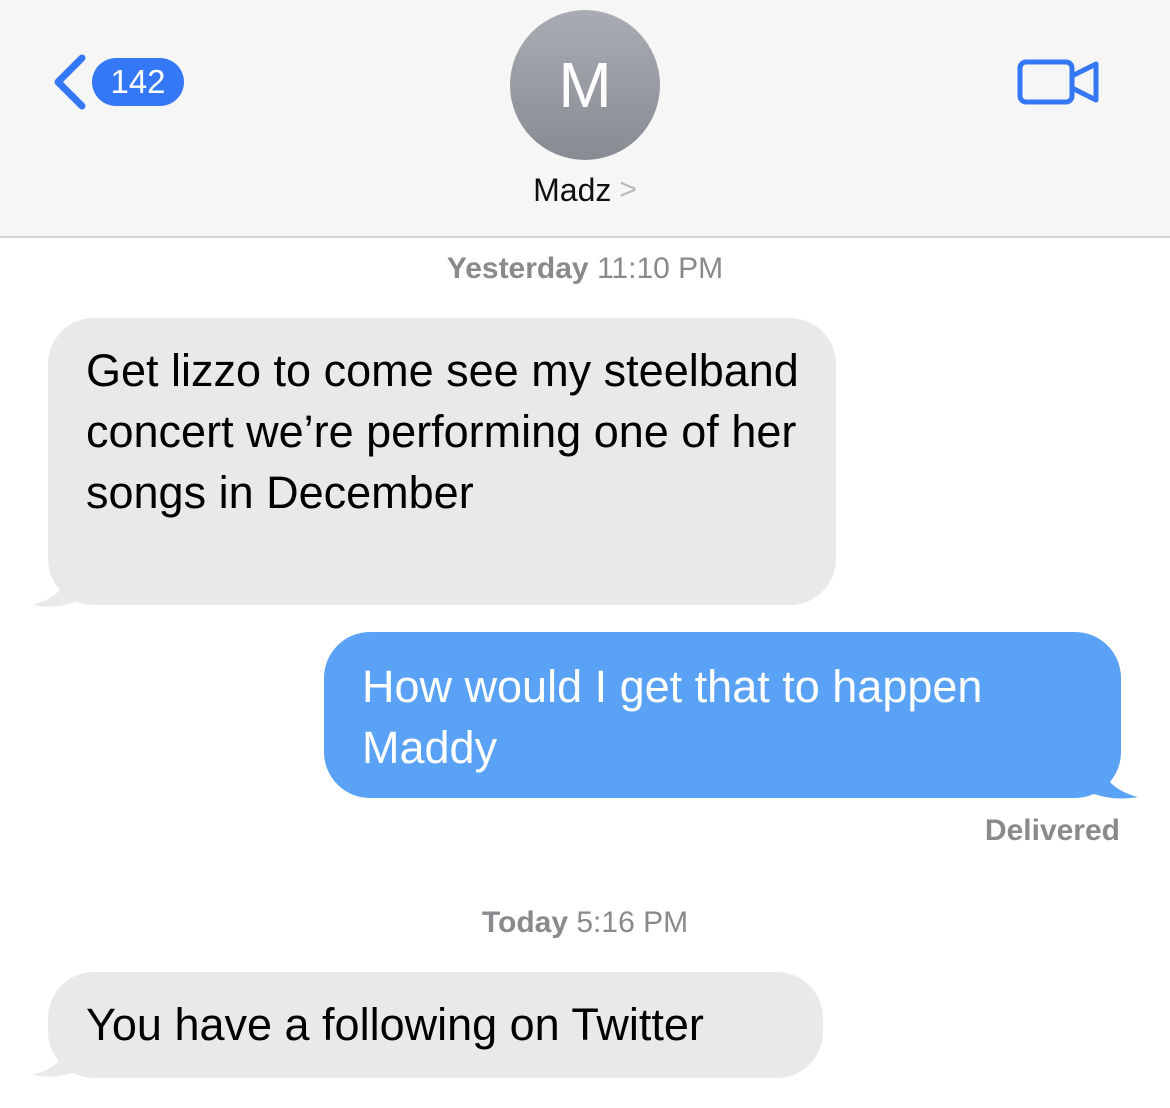  What do you see at coordinates (660, 268) in the screenshot?
I see `timestamp-time: 11:10 PM` at bounding box center [660, 268].